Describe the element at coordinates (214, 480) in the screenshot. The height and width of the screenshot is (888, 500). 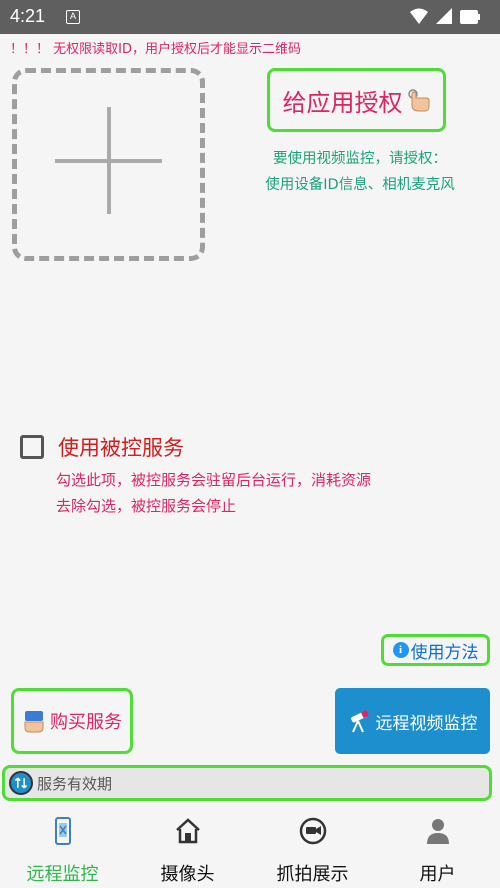
I see `service-desc-line1: 勾选此项，被控服务会驻留后台运行，消耗资源` at that location.